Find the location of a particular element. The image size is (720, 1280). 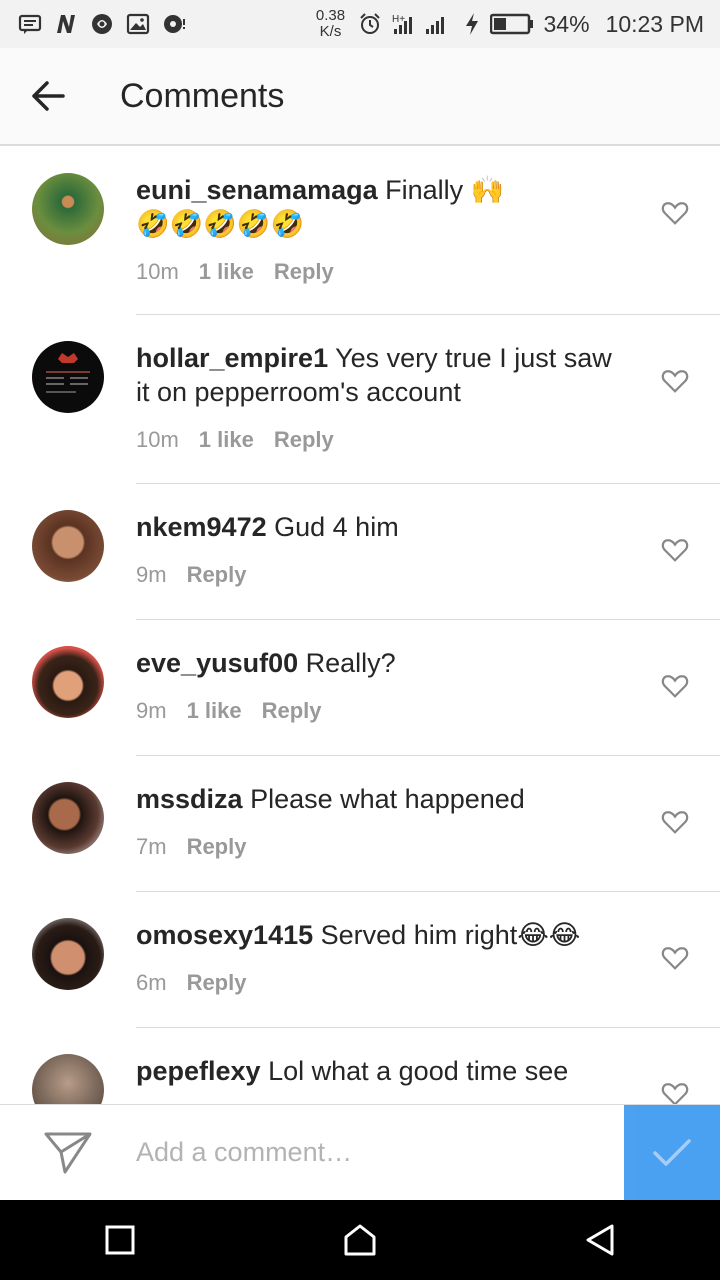

comment-meta: 9m Reply is located at coordinates (376, 575).